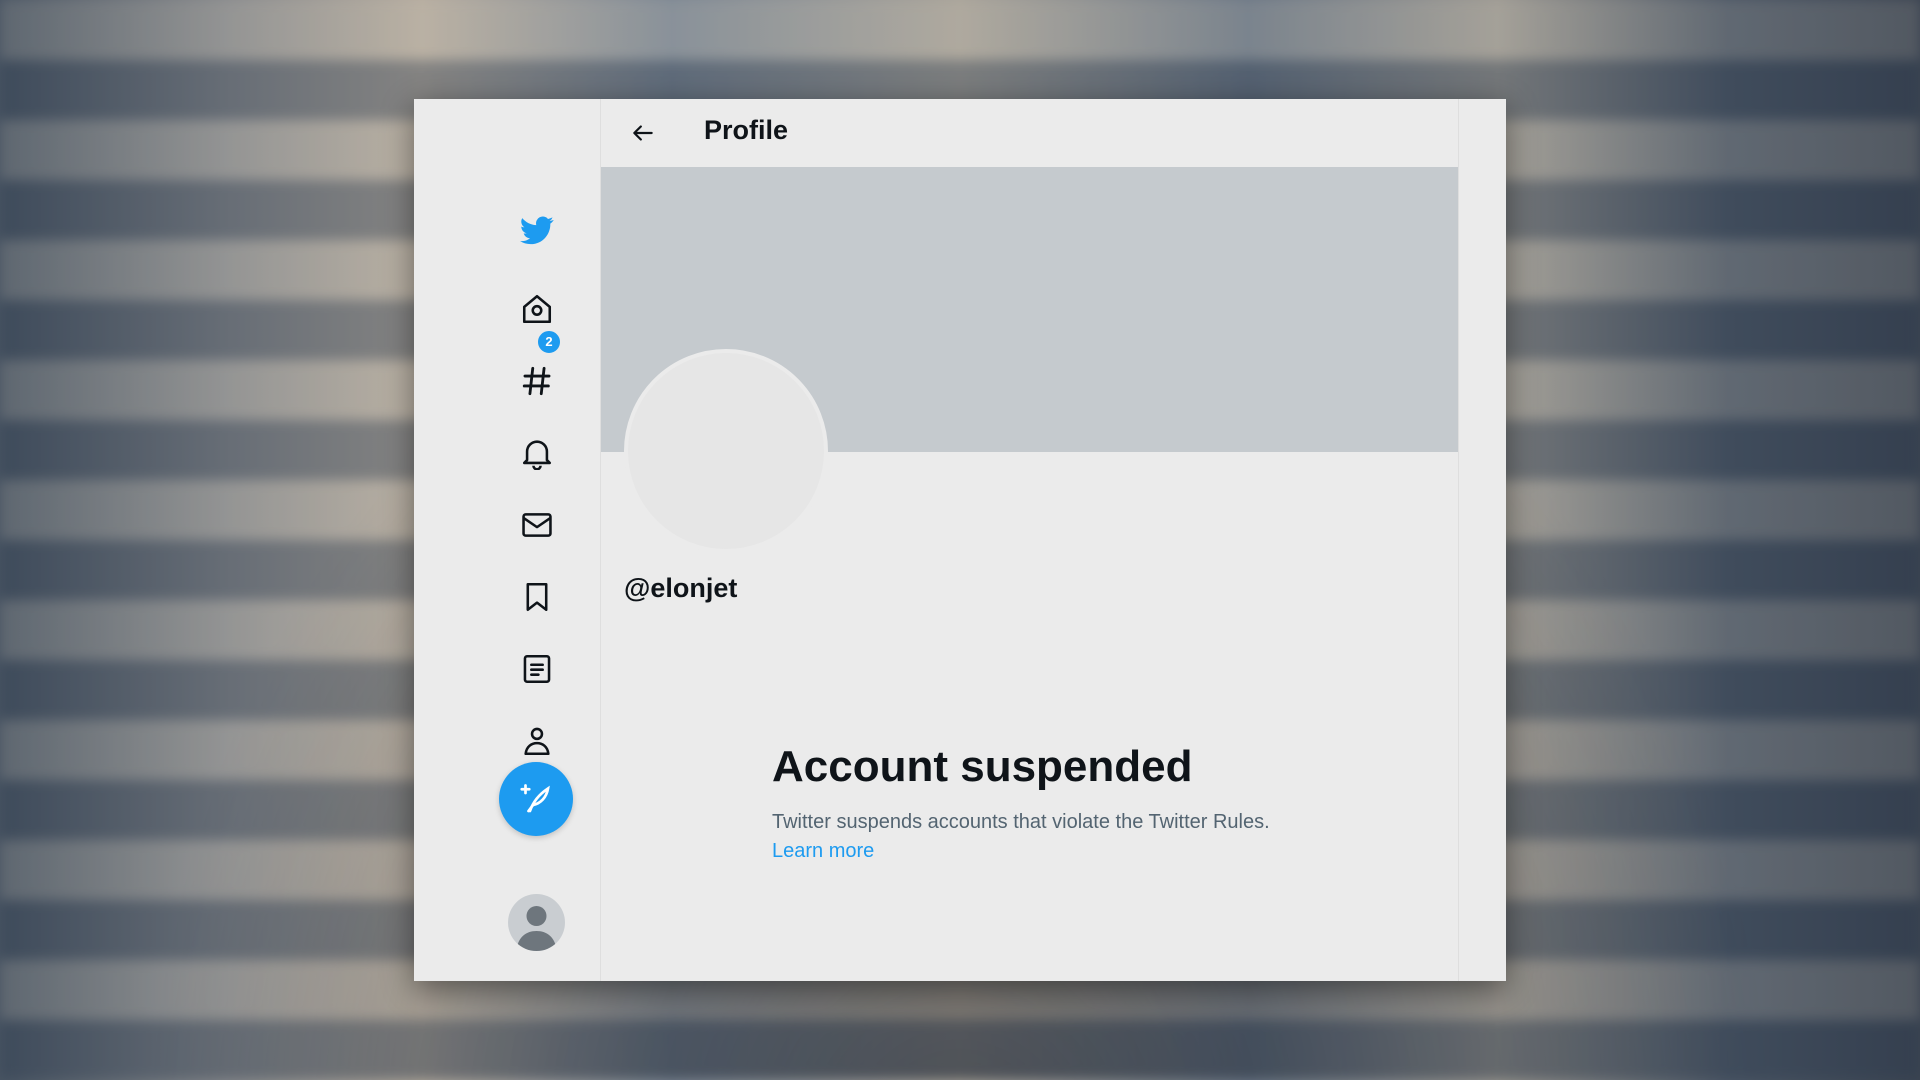 This screenshot has height=1080, width=1920. Describe the element at coordinates (537, 309) in the screenshot. I see `home-icon` at that location.